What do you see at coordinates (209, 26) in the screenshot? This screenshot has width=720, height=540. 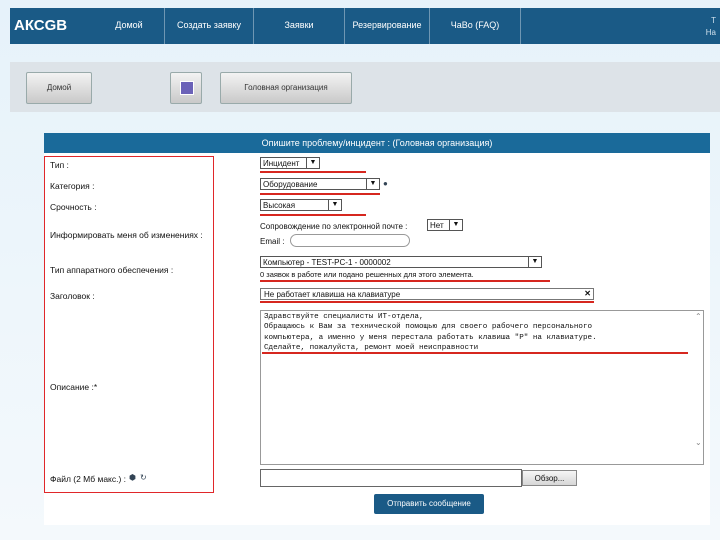 I see `nav-create-ticket: Создать заявку` at bounding box center [209, 26].